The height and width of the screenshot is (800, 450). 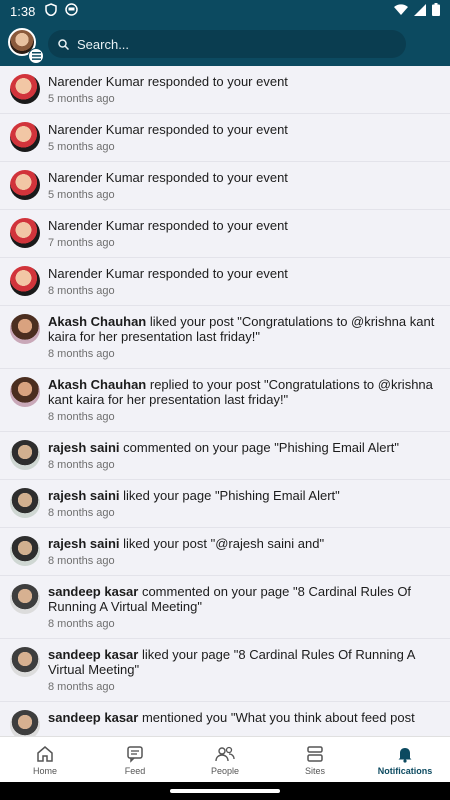 I want to click on home-gesture-handle, so click(x=225, y=791).